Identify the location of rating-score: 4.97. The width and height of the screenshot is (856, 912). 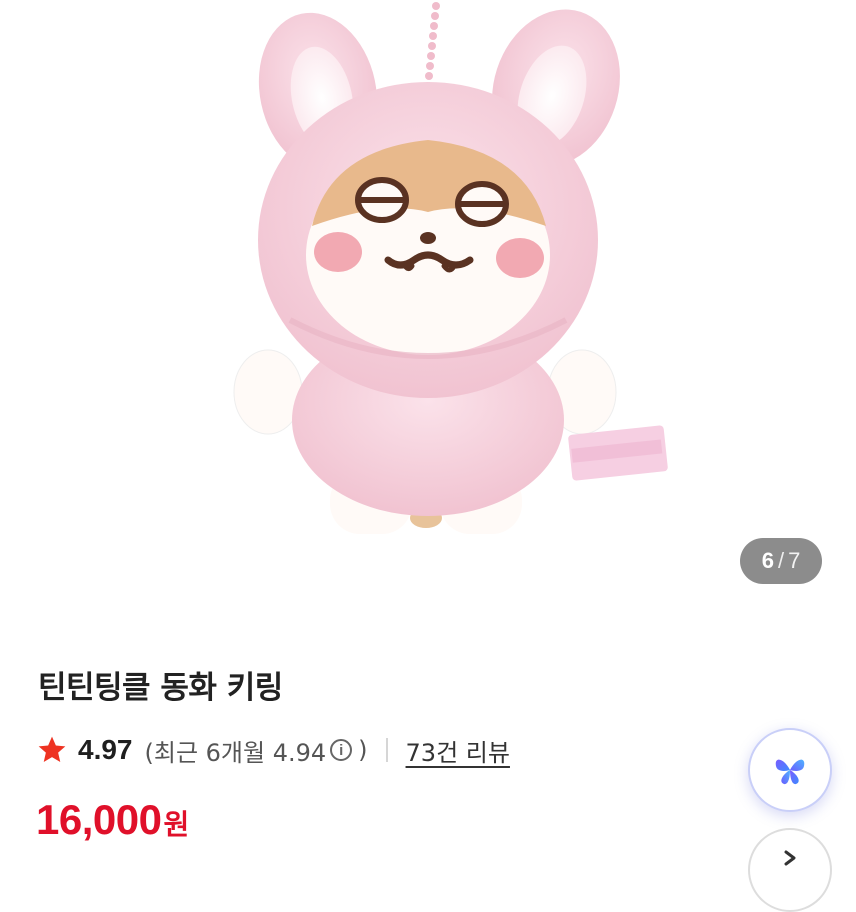
(105, 749).